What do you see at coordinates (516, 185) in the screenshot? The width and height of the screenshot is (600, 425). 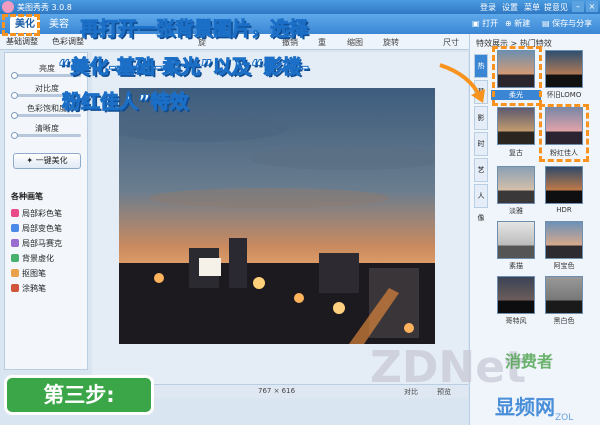 I see `effect-elegant` at bounding box center [516, 185].